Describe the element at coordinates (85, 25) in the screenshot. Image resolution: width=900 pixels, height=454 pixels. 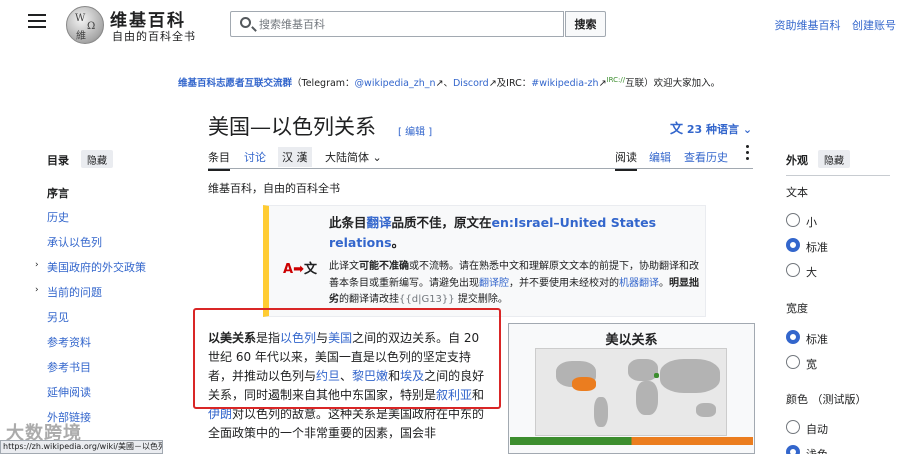
I see `wikipedia-globe-logo: WΩ維` at that location.